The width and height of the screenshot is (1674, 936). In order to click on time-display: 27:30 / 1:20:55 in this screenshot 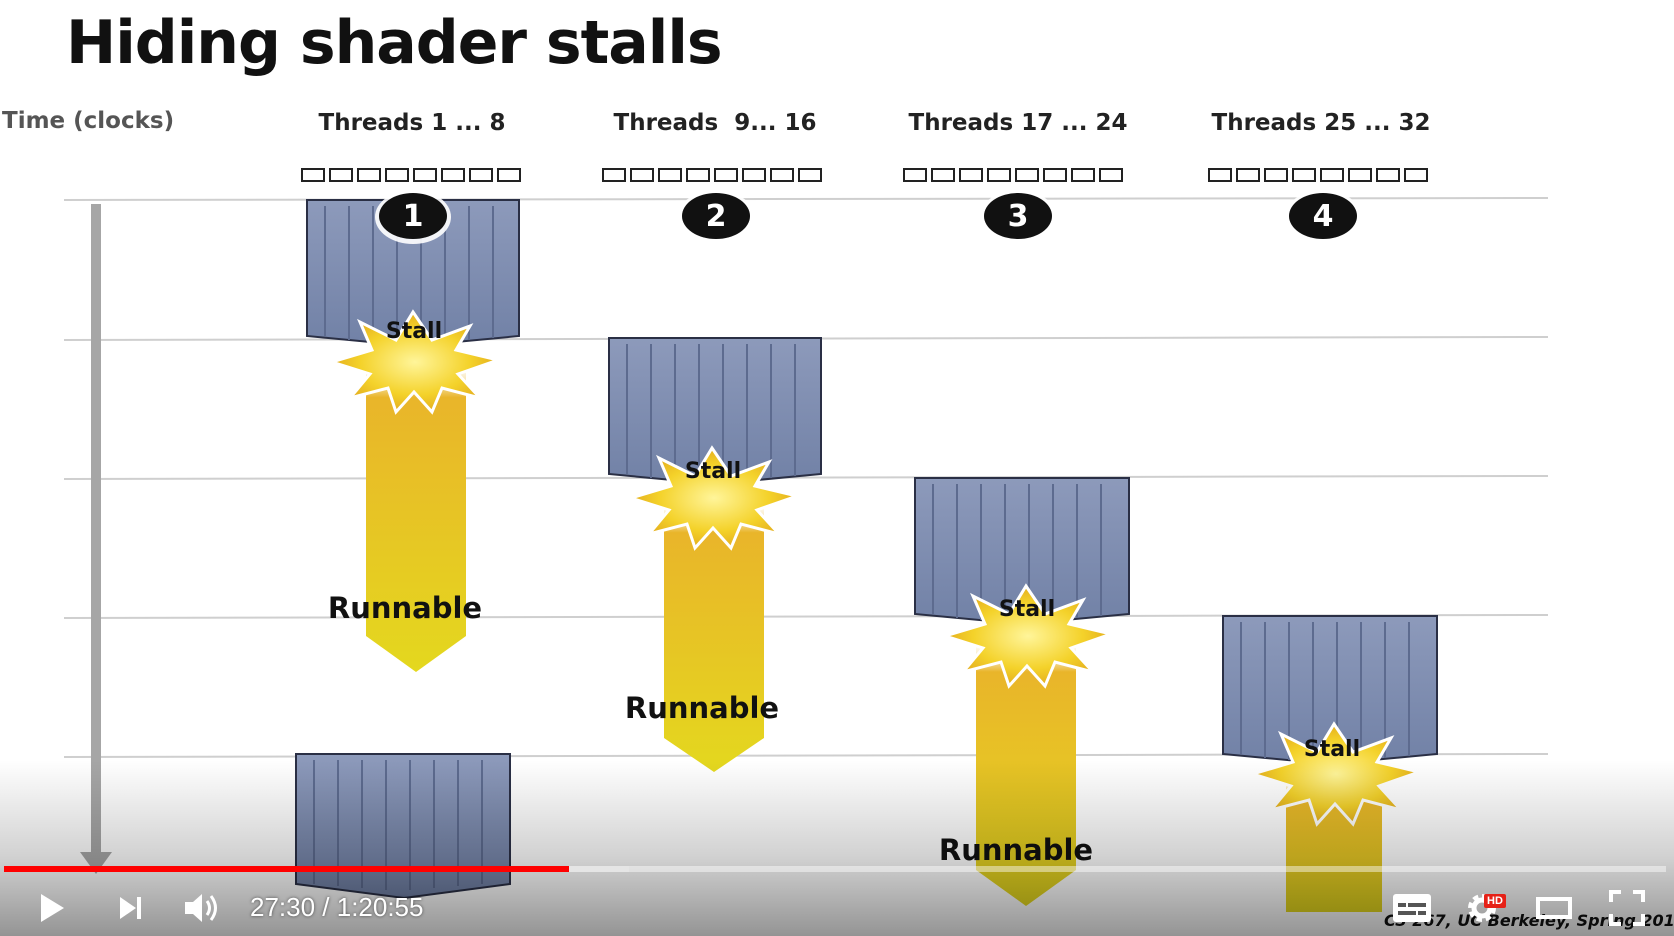, I will do `click(337, 907)`.